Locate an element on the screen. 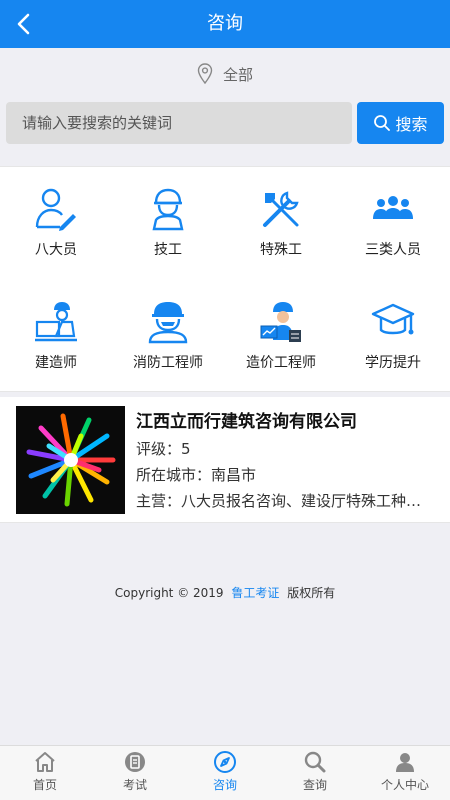 The height and width of the screenshot is (800, 450). category-item: 三类人员 is located at coordinates (393, 217).